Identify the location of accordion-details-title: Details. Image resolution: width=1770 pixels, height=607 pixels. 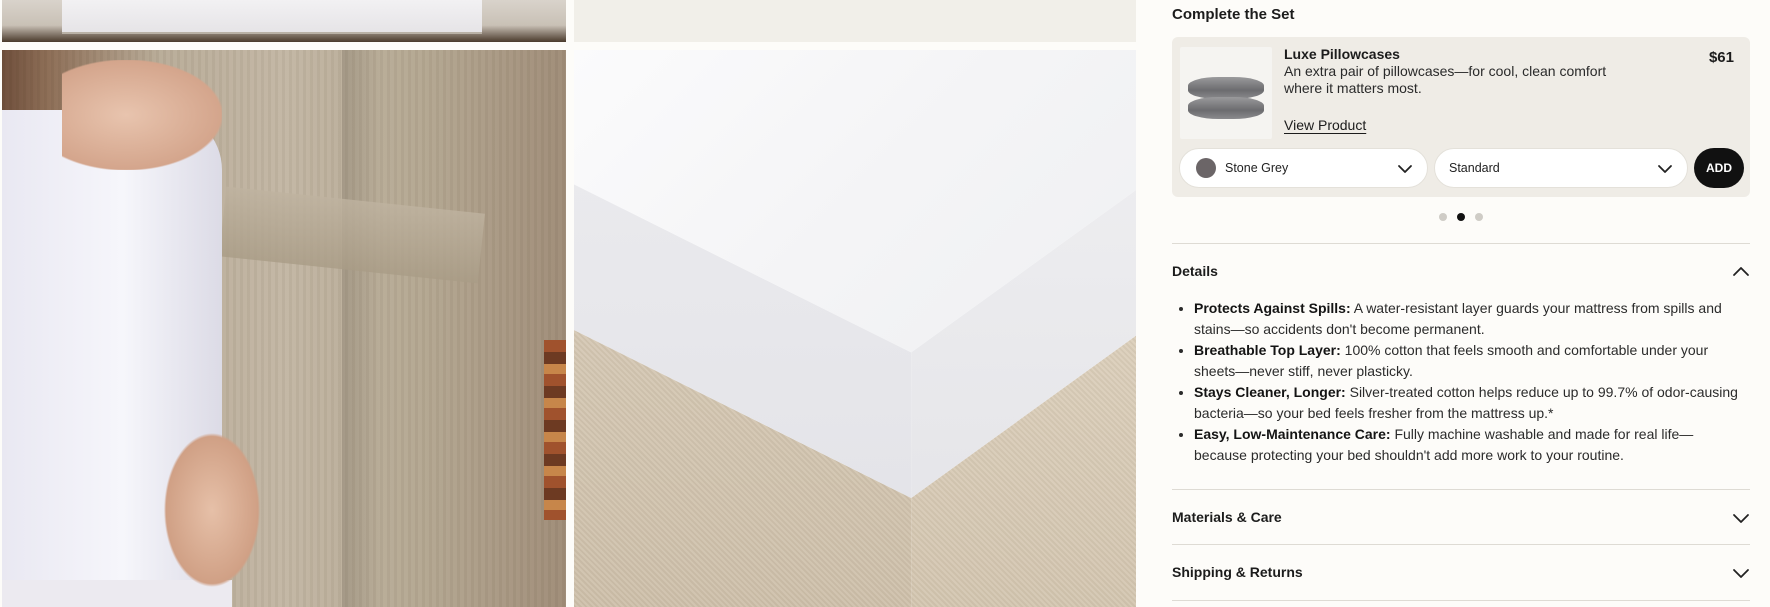
(1195, 271).